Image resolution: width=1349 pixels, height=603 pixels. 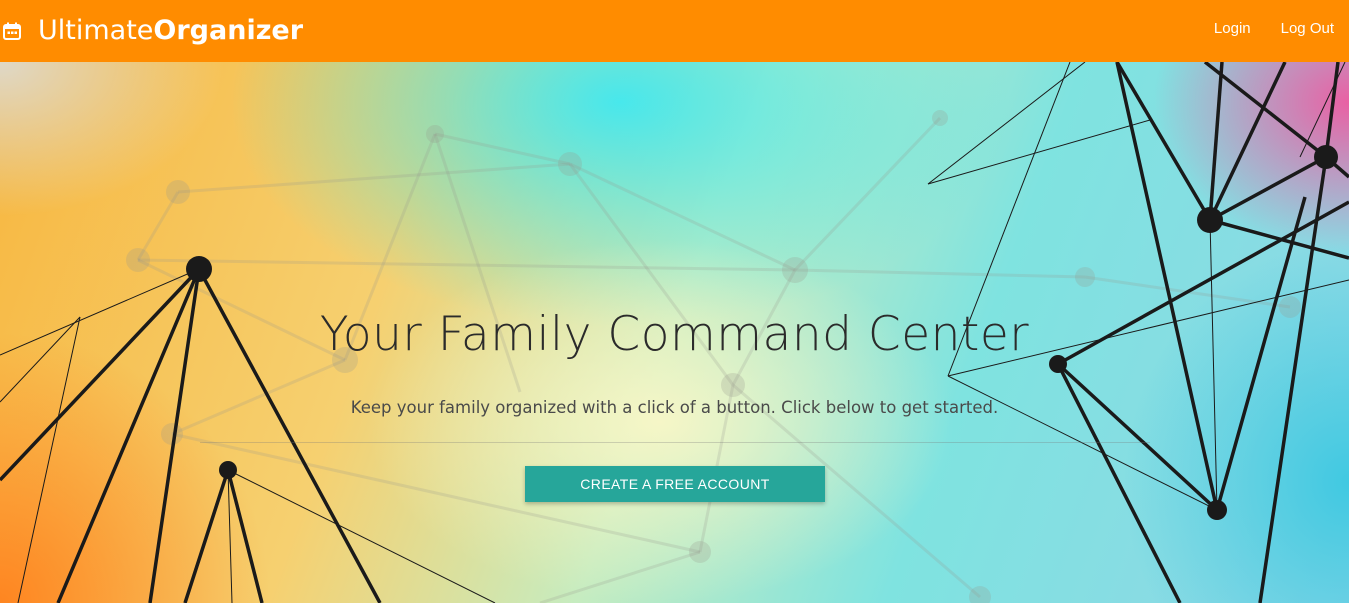 I want to click on calendar-icon, so click(x=12, y=31).